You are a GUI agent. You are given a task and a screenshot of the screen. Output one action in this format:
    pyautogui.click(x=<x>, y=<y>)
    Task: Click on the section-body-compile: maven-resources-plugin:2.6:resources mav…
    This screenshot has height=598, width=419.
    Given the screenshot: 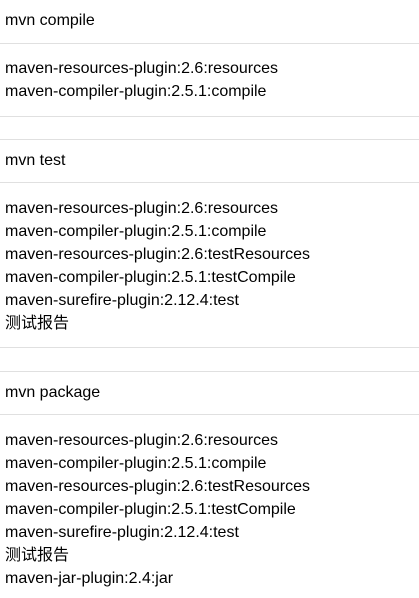 What is the action you would take?
    pyautogui.click(x=141, y=80)
    